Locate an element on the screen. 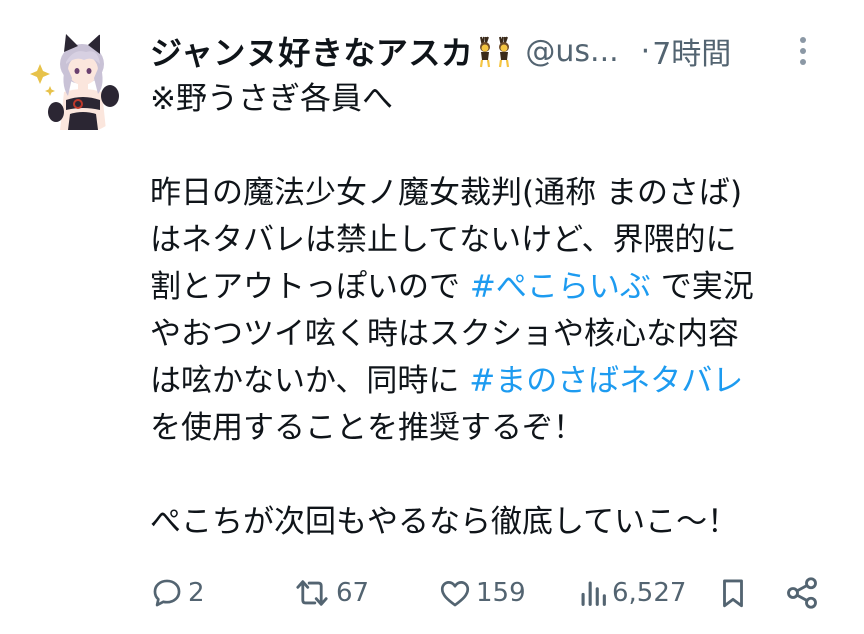  hashtag-link: #ぺこらいぶ is located at coordinates (560, 287).